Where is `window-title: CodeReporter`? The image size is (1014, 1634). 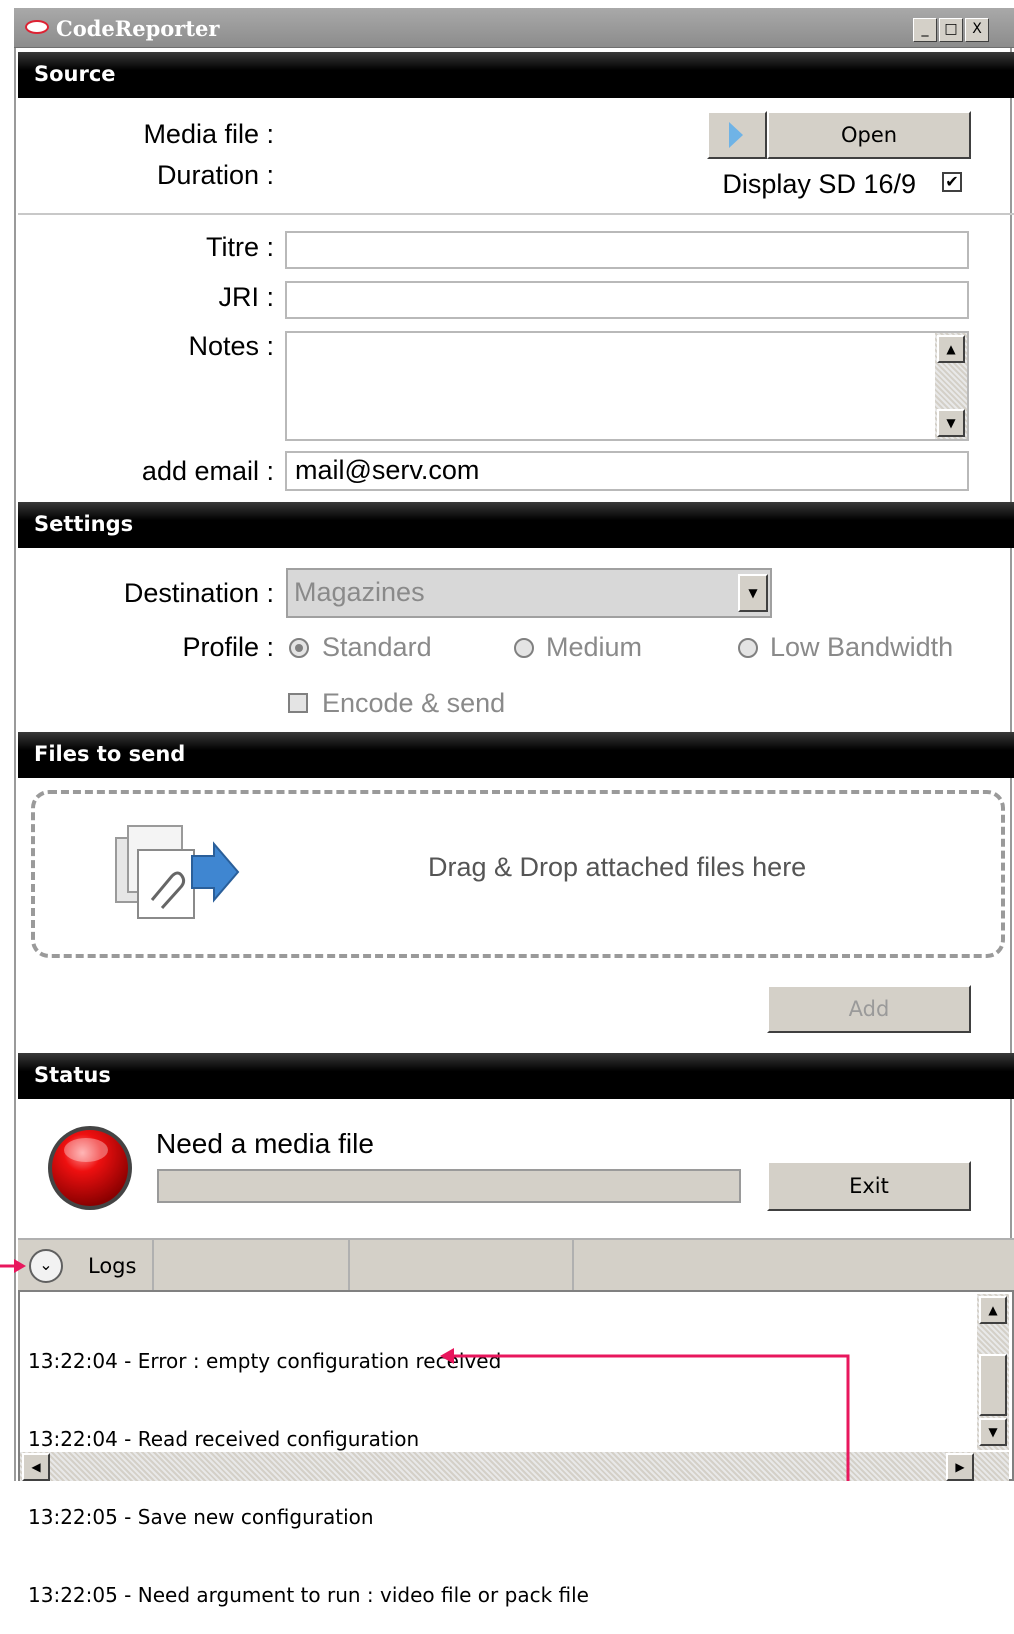 window-title: CodeReporter is located at coordinates (138, 28).